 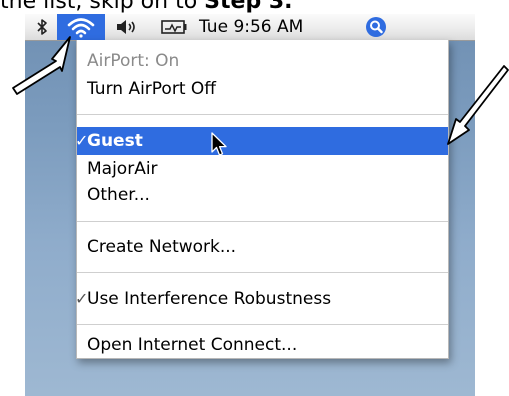 What do you see at coordinates (133, 61) in the screenshot?
I see `airport-status-label: AirPort: On` at bounding box center [133, 61].